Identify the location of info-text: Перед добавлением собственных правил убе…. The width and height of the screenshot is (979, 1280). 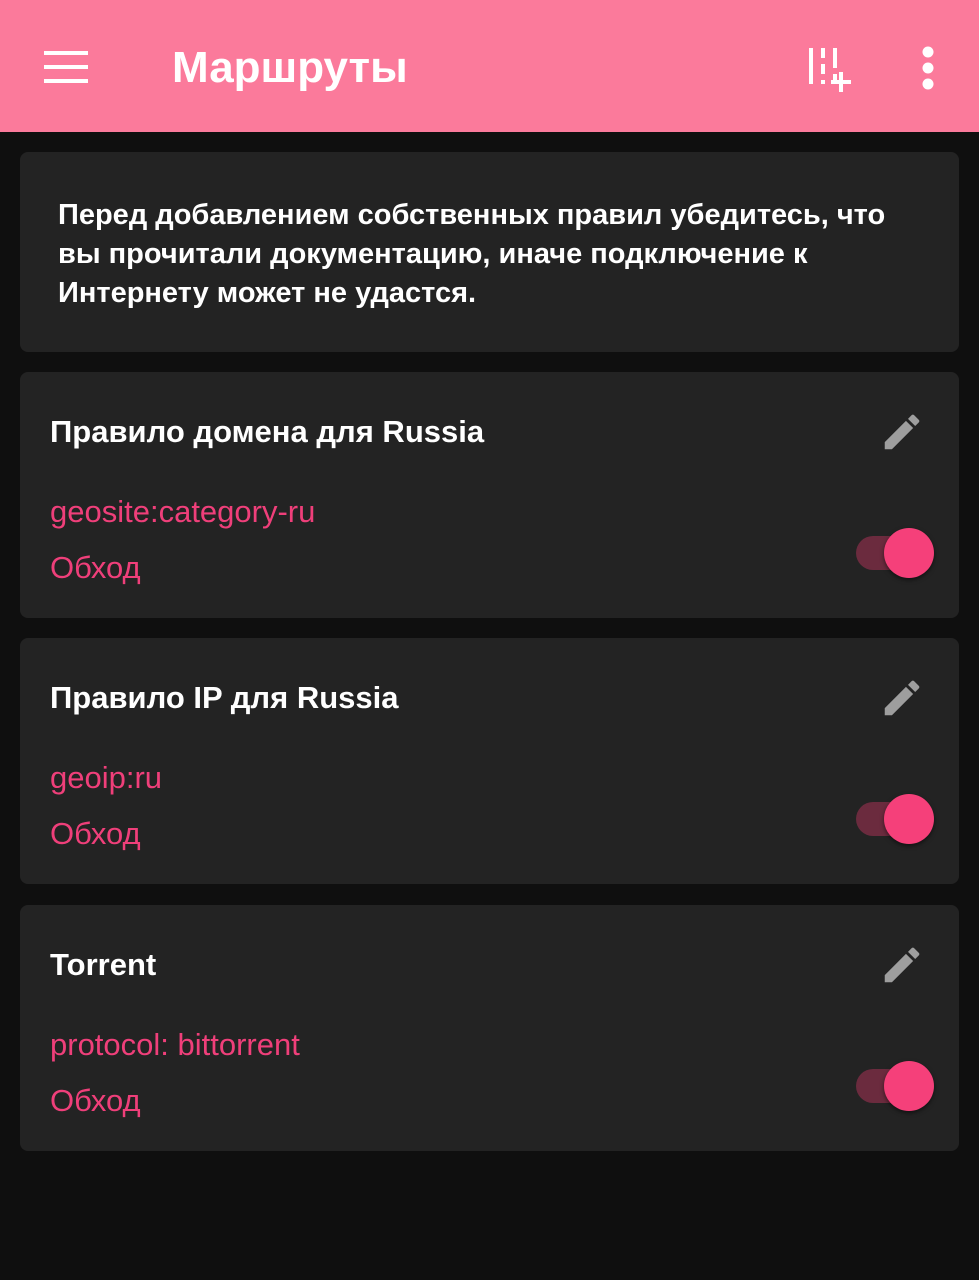
(472, 254).